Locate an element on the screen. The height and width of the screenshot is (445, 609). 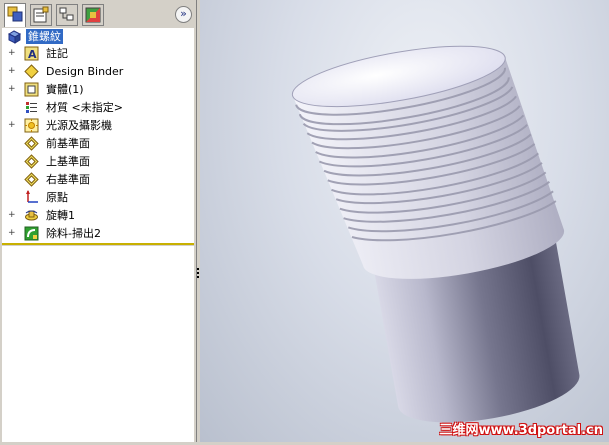
configuration-manager-icon is located at coordinates (66, 14).